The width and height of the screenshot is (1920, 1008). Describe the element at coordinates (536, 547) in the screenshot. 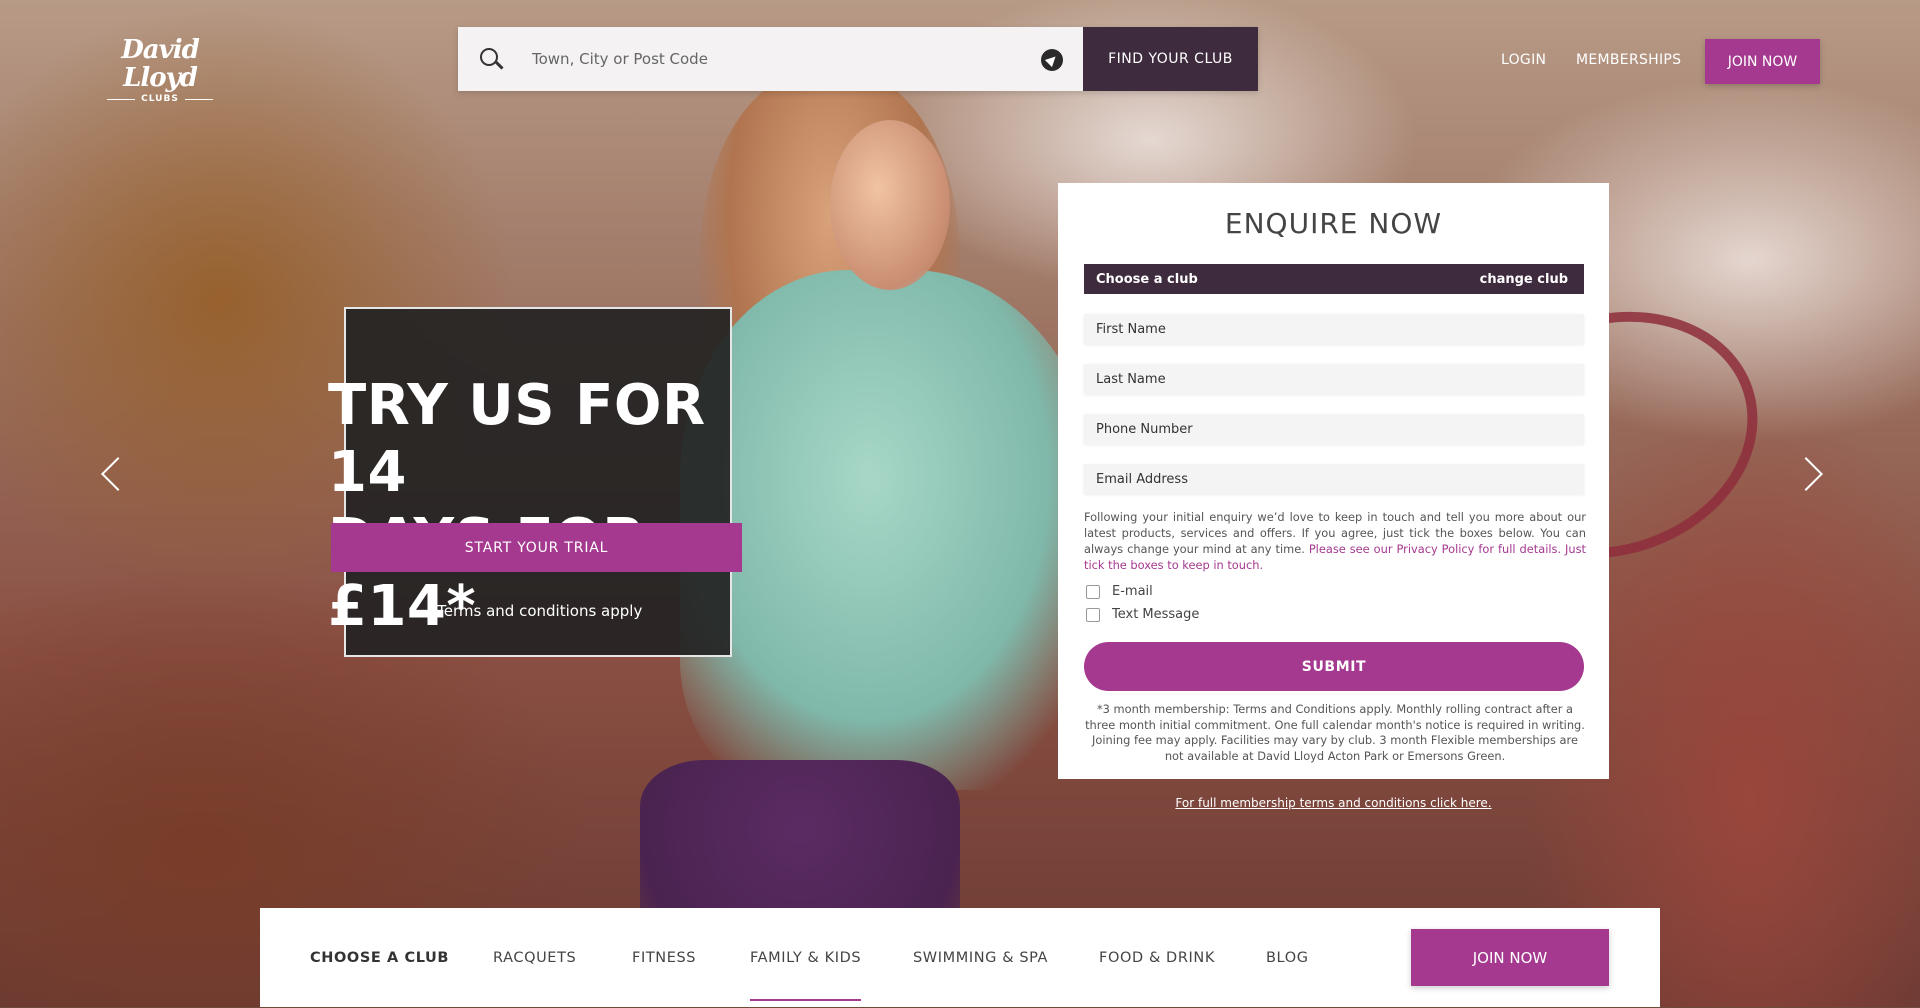

I see `start-trial-button: START YOUR TRIAL` at that location.